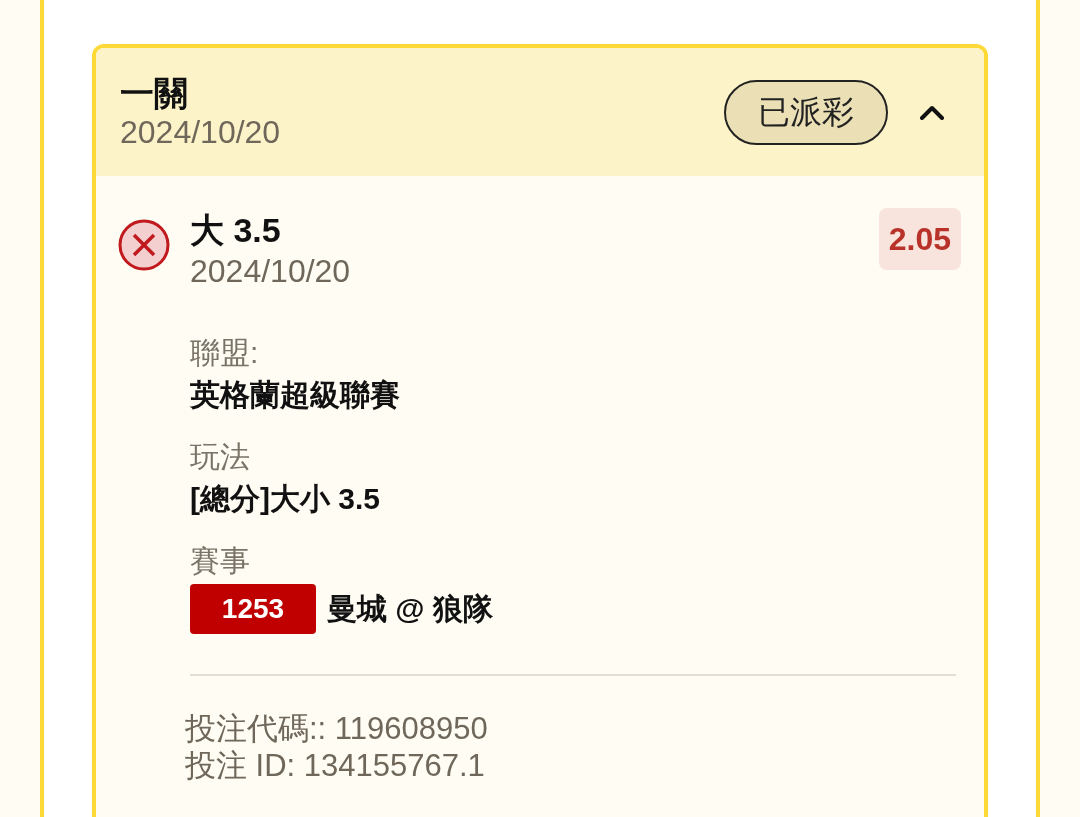 This screenshot has height=817, width=1080. I want to click on detail-label: 玩法, so click(220, 457).